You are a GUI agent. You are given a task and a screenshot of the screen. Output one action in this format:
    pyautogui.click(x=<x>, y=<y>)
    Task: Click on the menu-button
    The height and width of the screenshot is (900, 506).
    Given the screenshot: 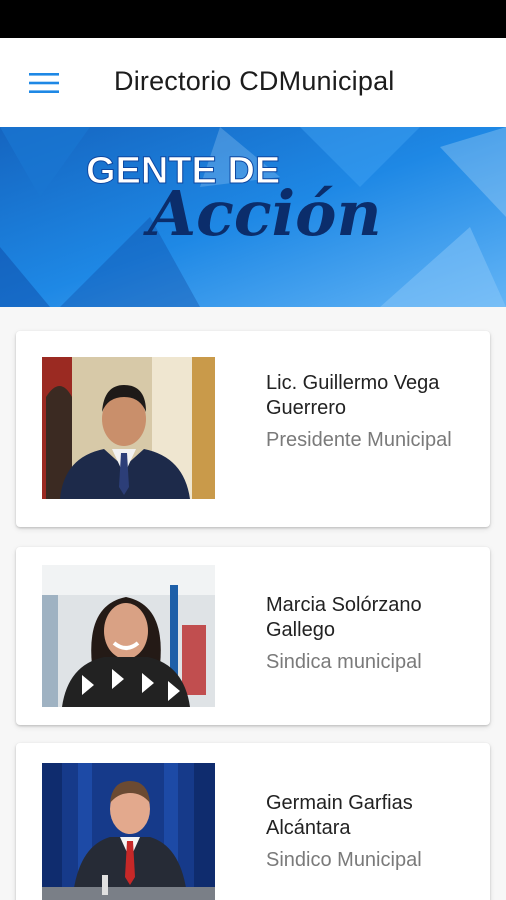 What is the action you would take?
    pyautogui.click(x=44, y=83)
    